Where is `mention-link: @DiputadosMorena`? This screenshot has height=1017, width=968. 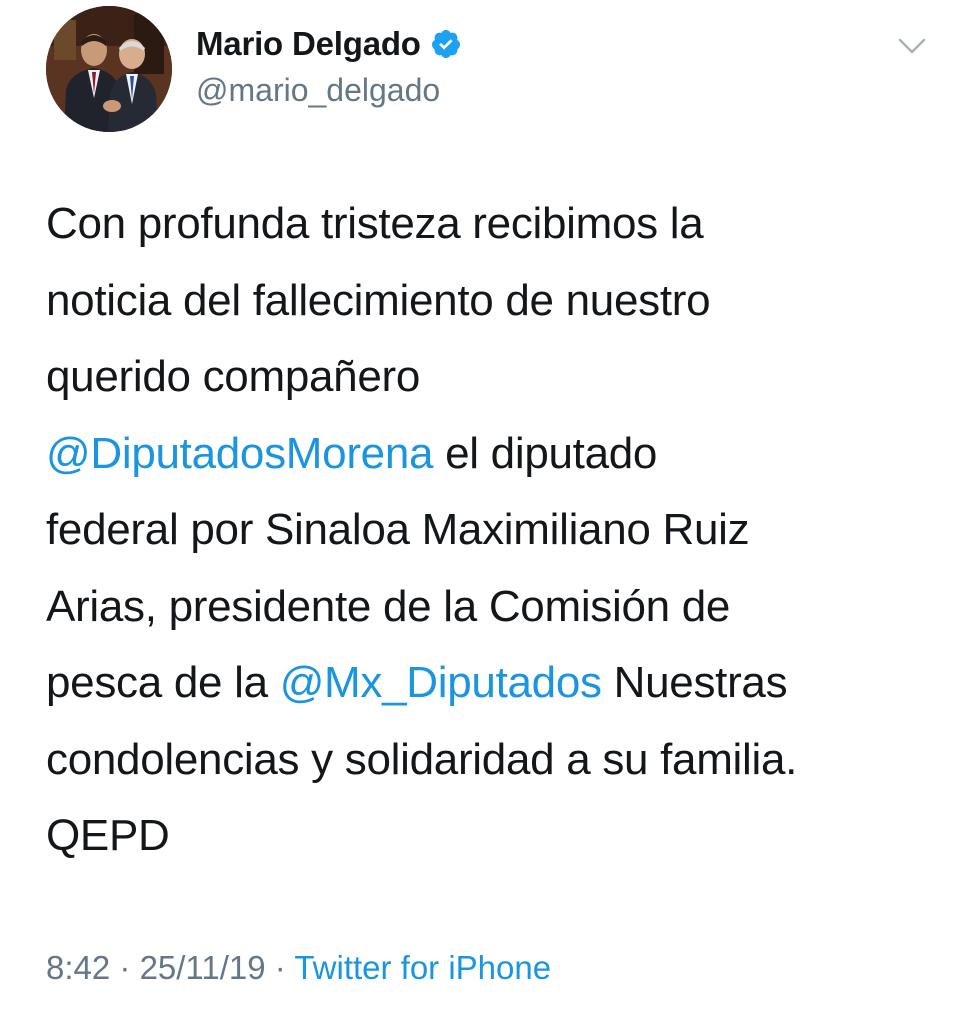 mention-link: @DiputadosMorena is located at coordinates (239, 453).